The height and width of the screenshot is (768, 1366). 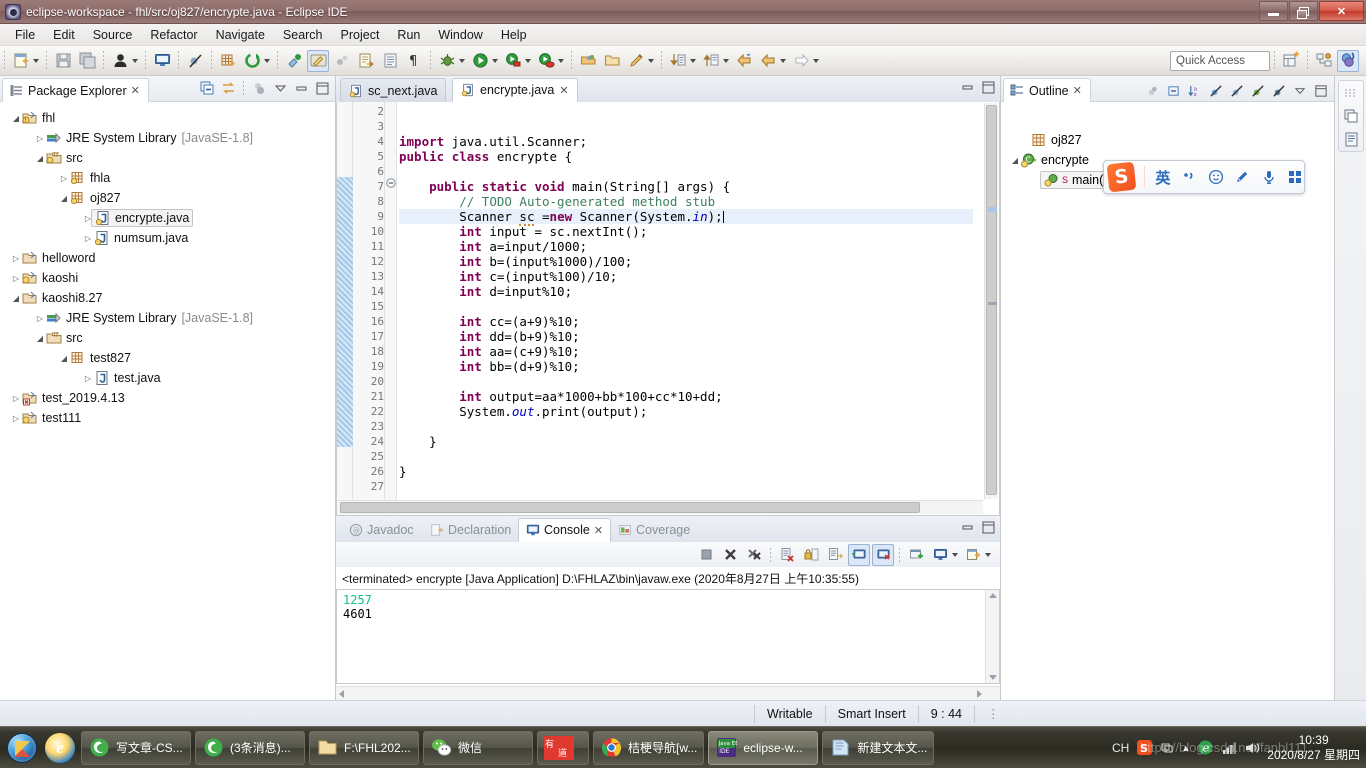 I want to click on java-perspective-icon, so click(x=1348, y=60).